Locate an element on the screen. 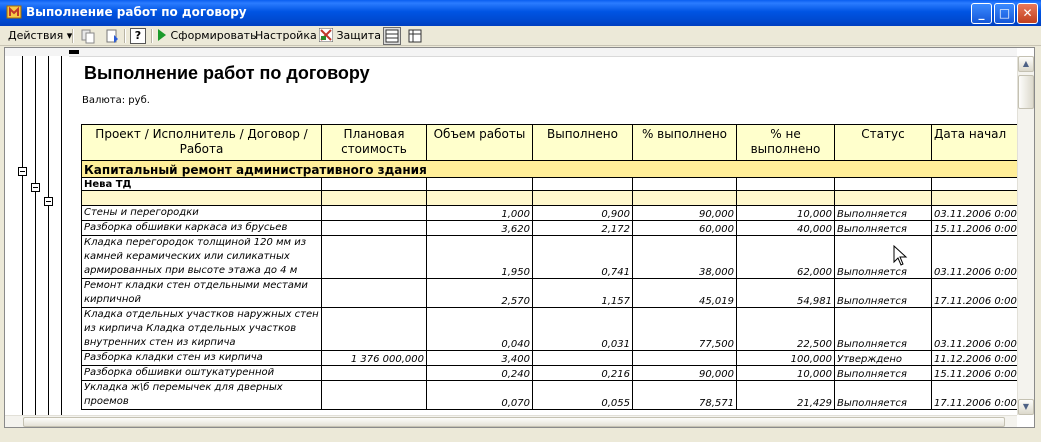 This screenshot has width=1041, height=442. planned-cost: 1 376 000,000 is located at coordinates (374, 358).